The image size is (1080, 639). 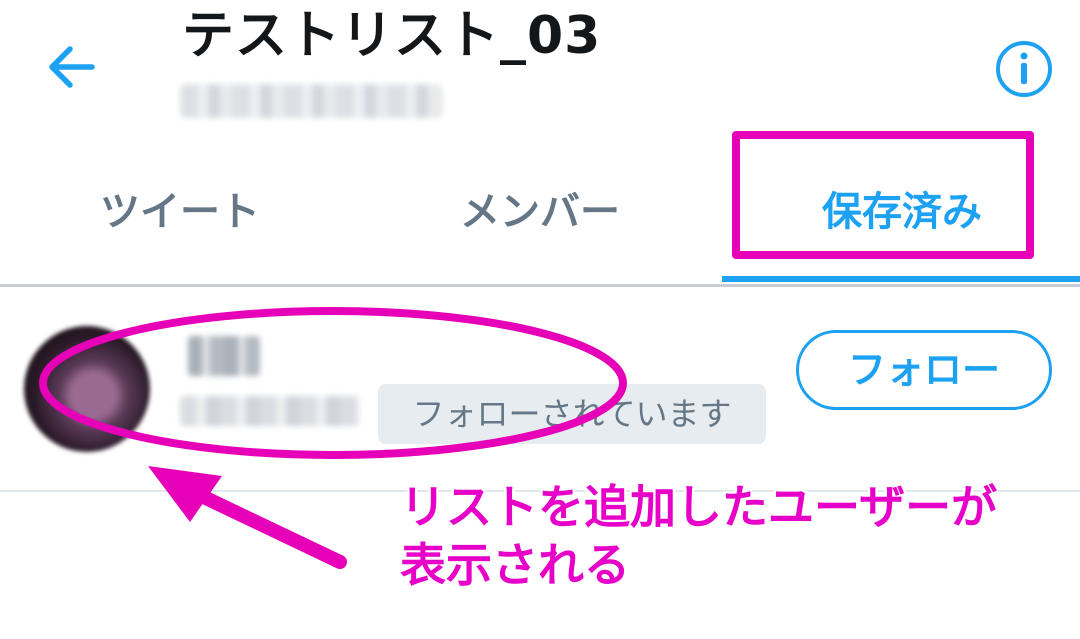 I want to click on user-handle-blurred, so click(x=270, y=411).